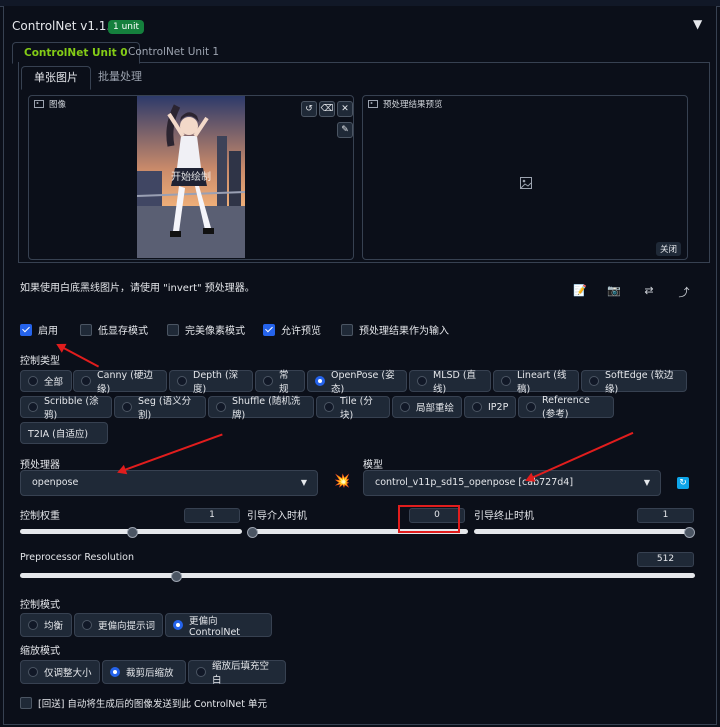 This screenshot has width=720, height=727. What do you see at coordinates (40, 651) in the screenshot?
I see `resize-mode-label: 缩放模式` at bounding box center [40, 651].